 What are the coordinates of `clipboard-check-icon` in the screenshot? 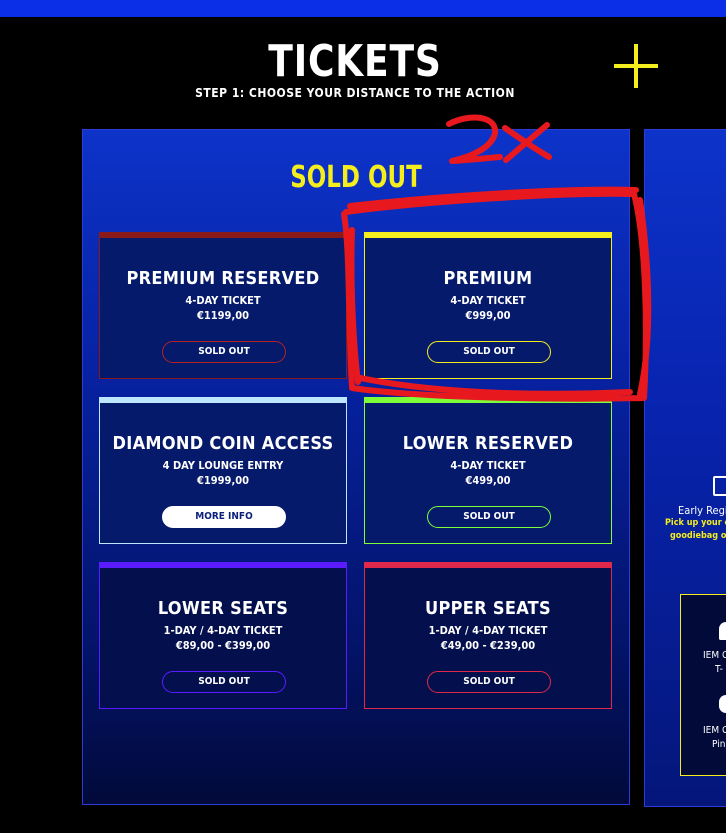 It's located at (719, 486).